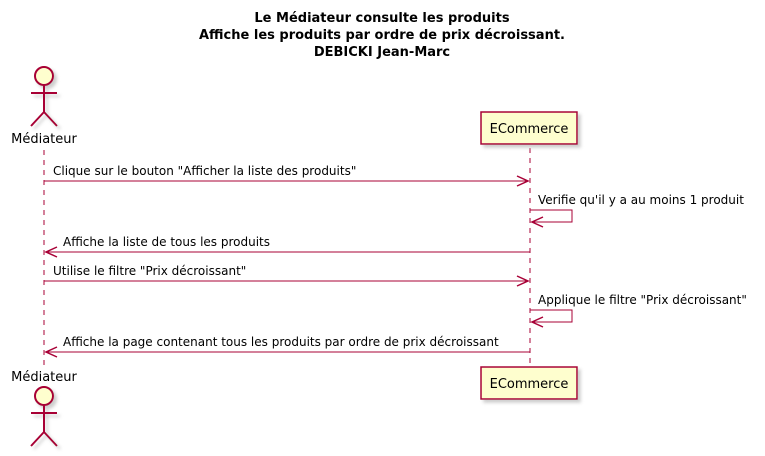  I want to click on participant-label-top: ECommerce, so click(529, 129).